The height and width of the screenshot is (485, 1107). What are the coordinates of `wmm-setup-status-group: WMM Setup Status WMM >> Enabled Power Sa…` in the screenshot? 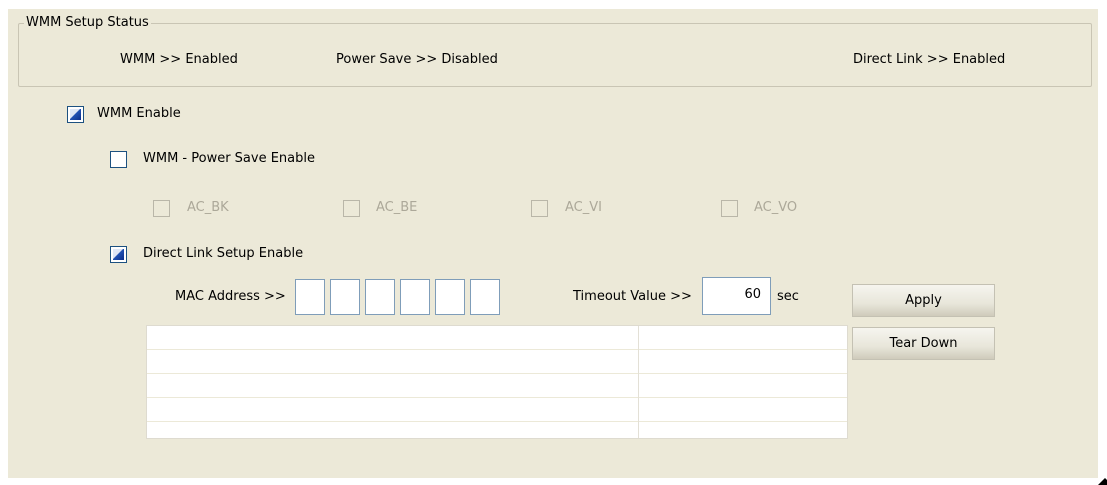 It's located at (555, 51).